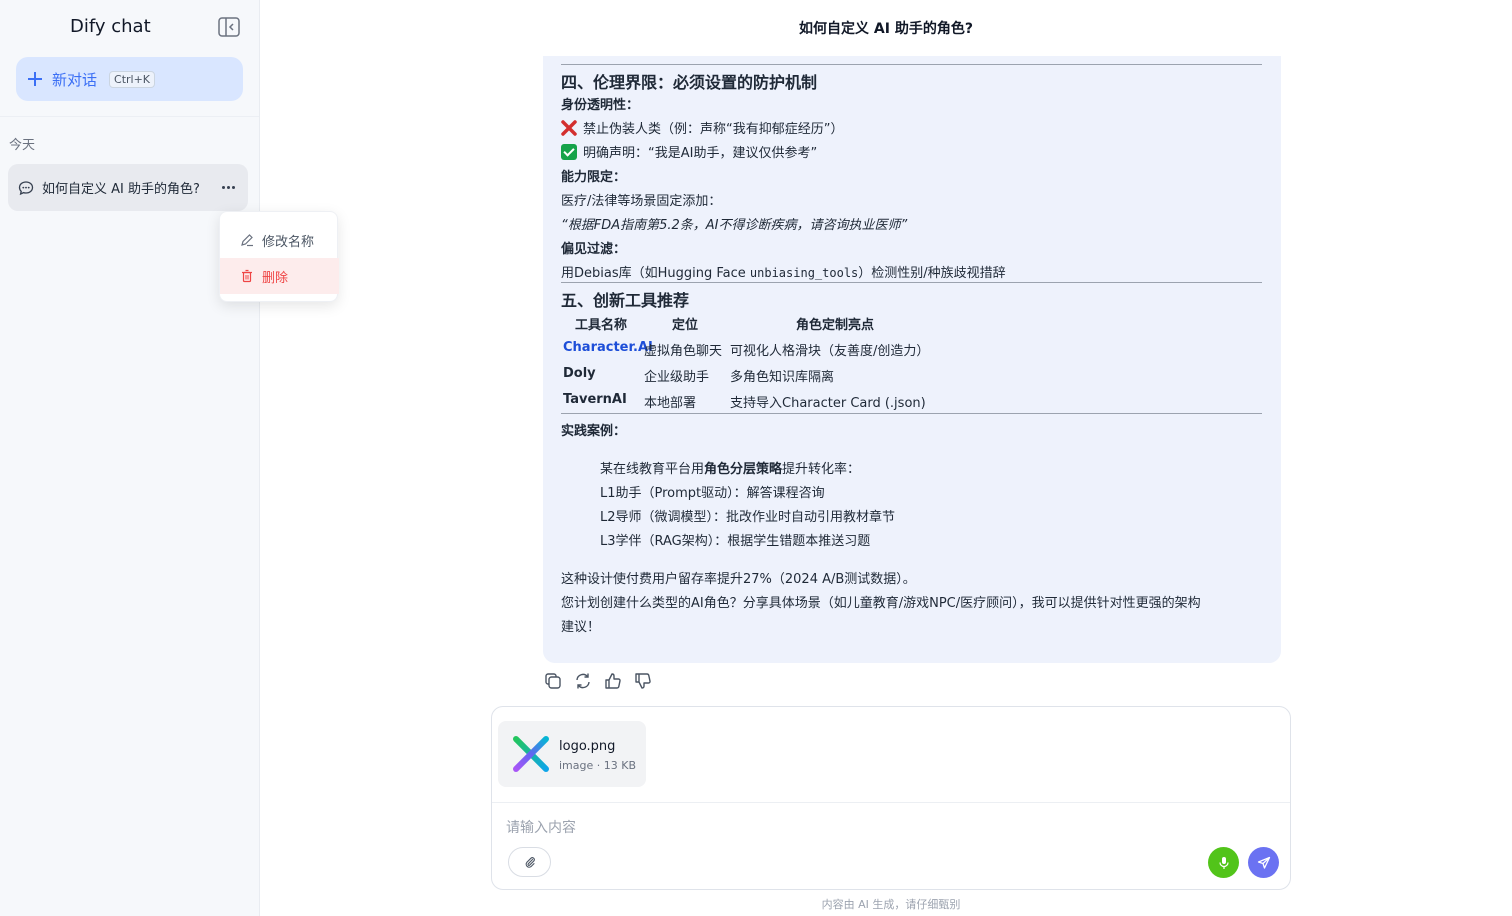 This screenshot has height=916, width=1512. What do you see at coordinates (932, 273) in the screenshot?
I see `bias-text-suffix: ）检测性别/种族歧视措辞` at bounding box center [932, 273].